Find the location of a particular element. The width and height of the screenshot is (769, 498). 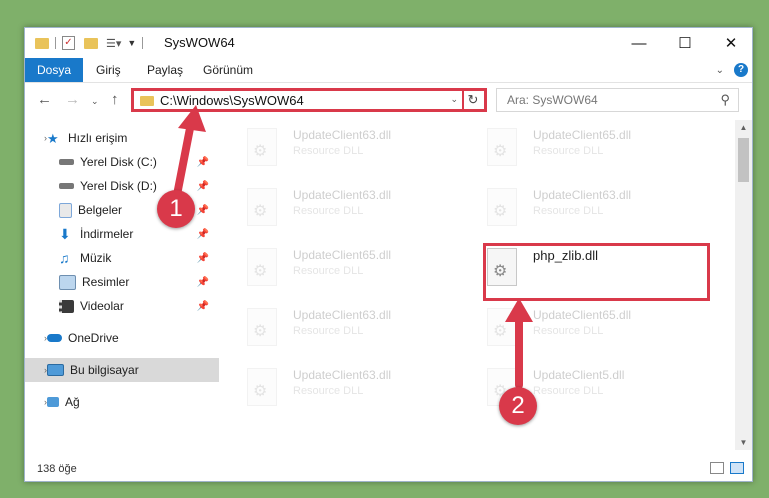

step-badge-2: 2 is located at coordinates (518, 406).